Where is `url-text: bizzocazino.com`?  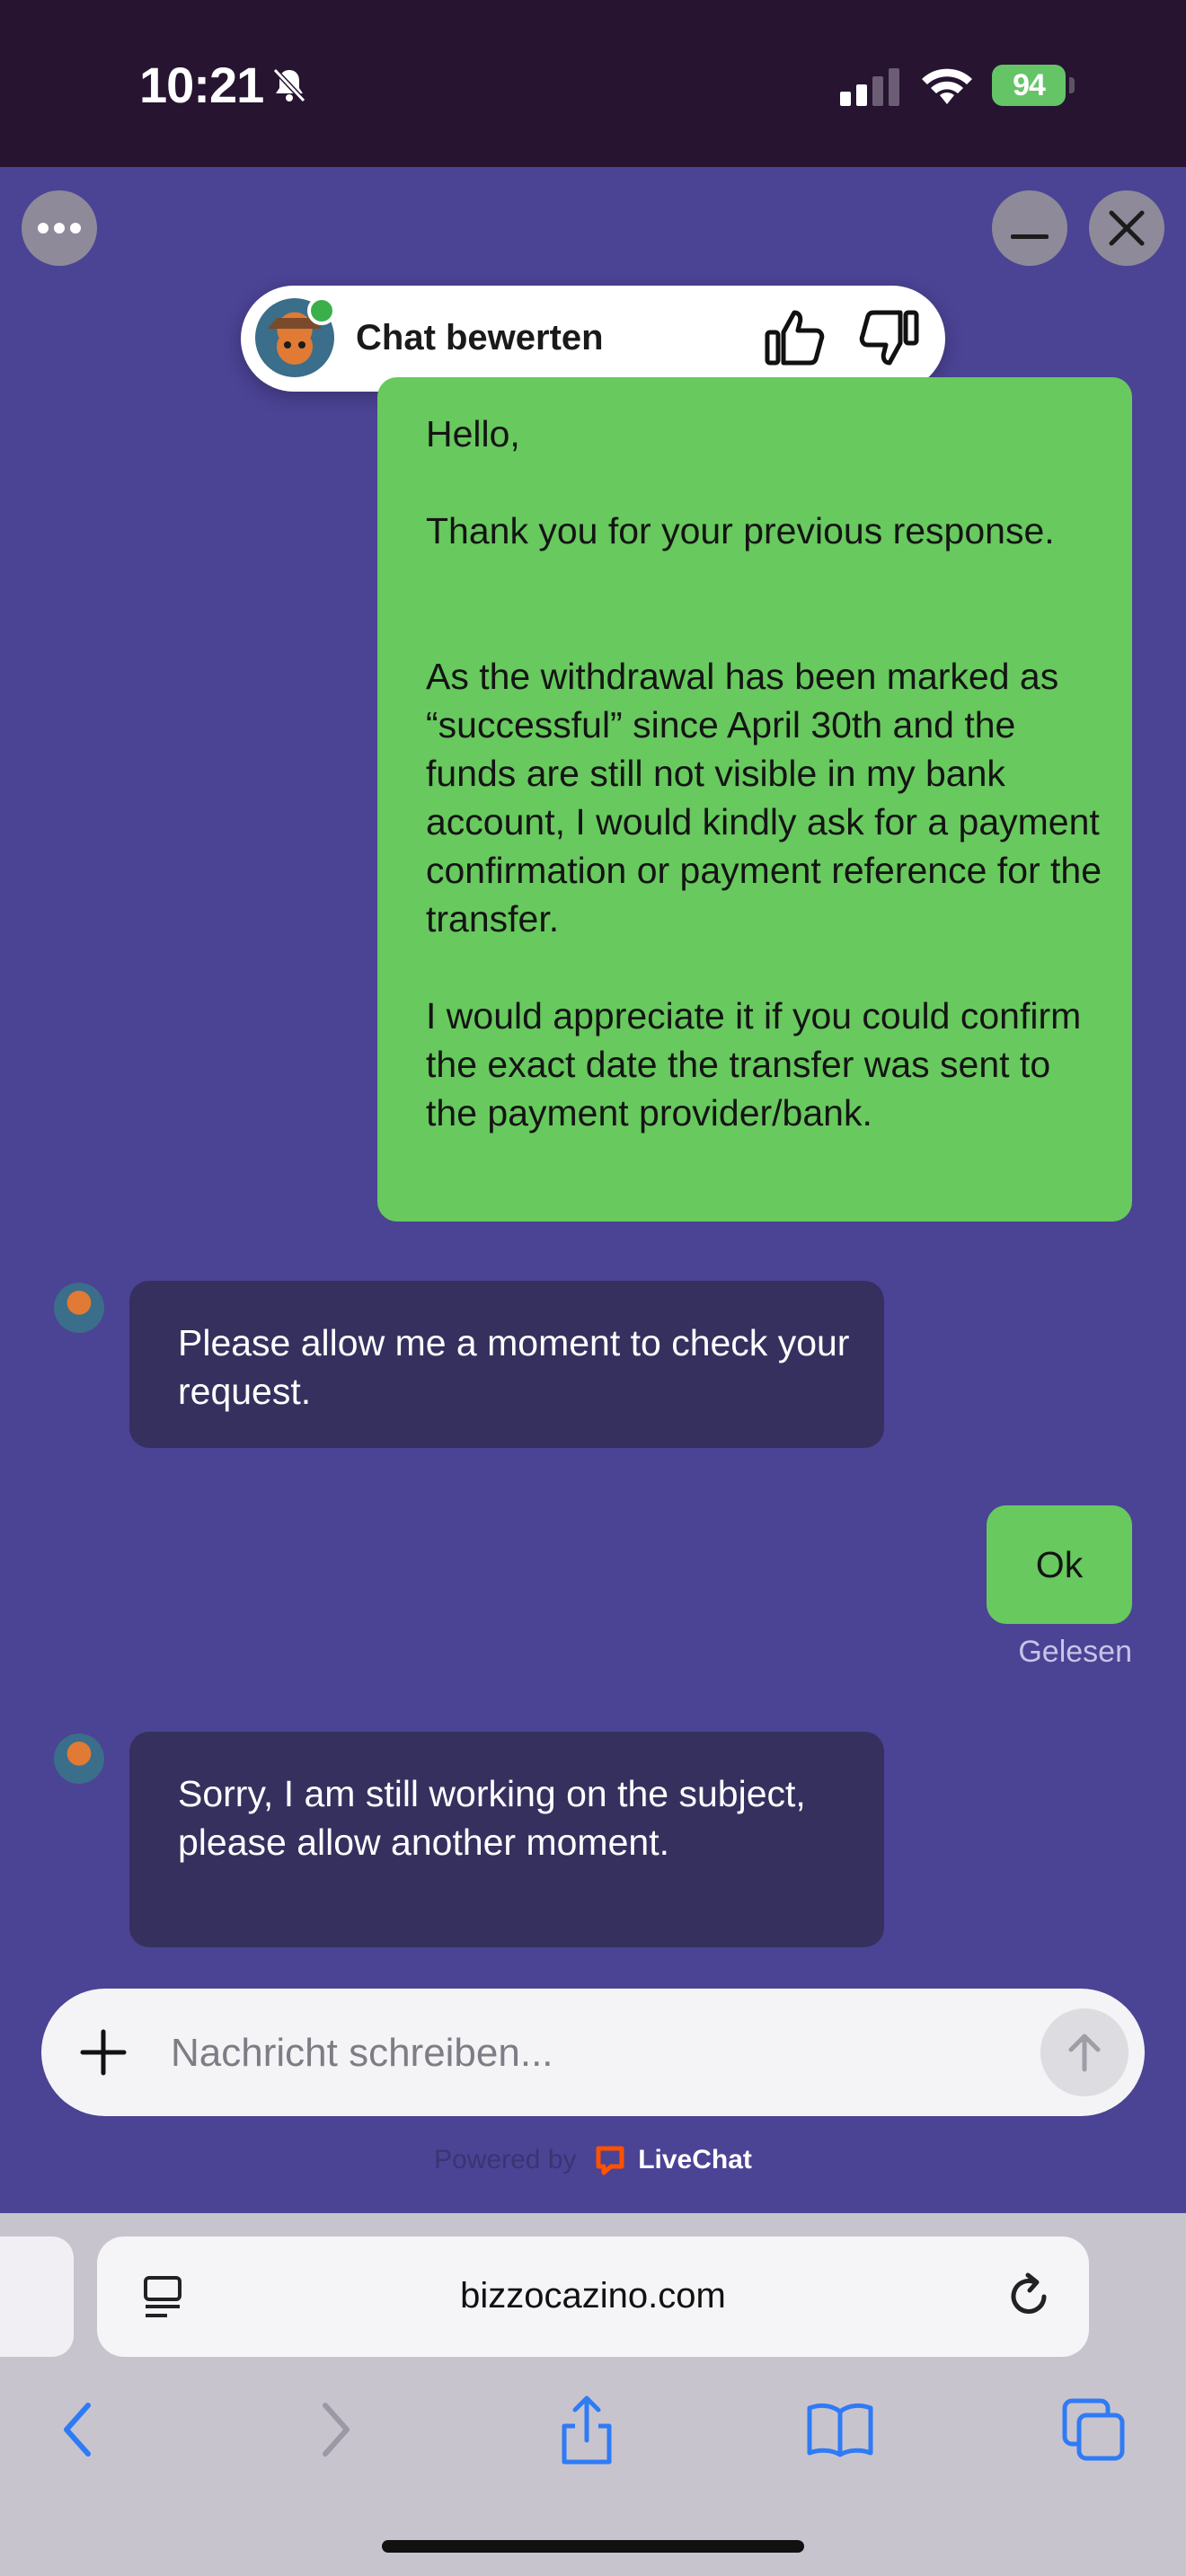 url-text: bizzocazino.com is located at coordinates (593, 2296).